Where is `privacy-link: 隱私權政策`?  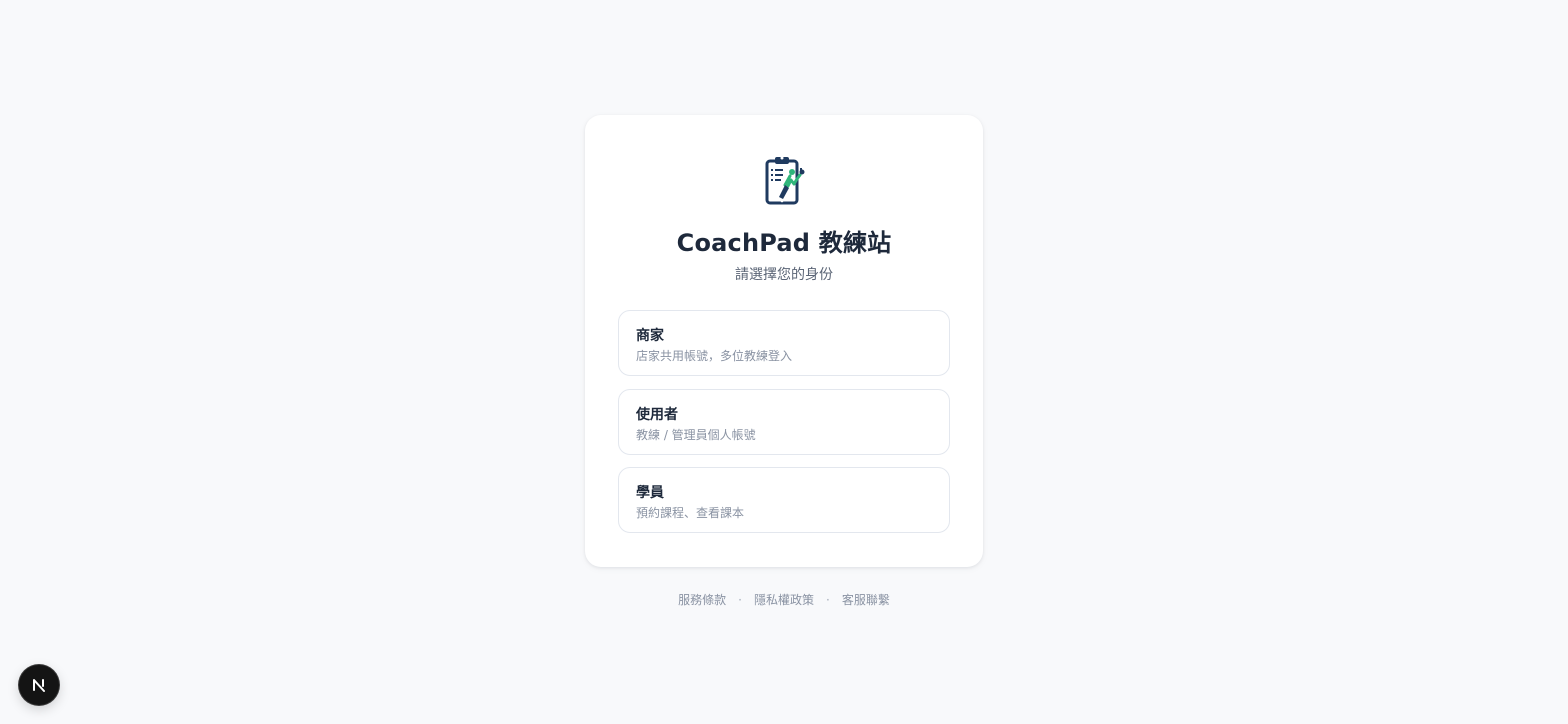 privacy-link: 隱私權政策 is located at coordinates (784, 600).